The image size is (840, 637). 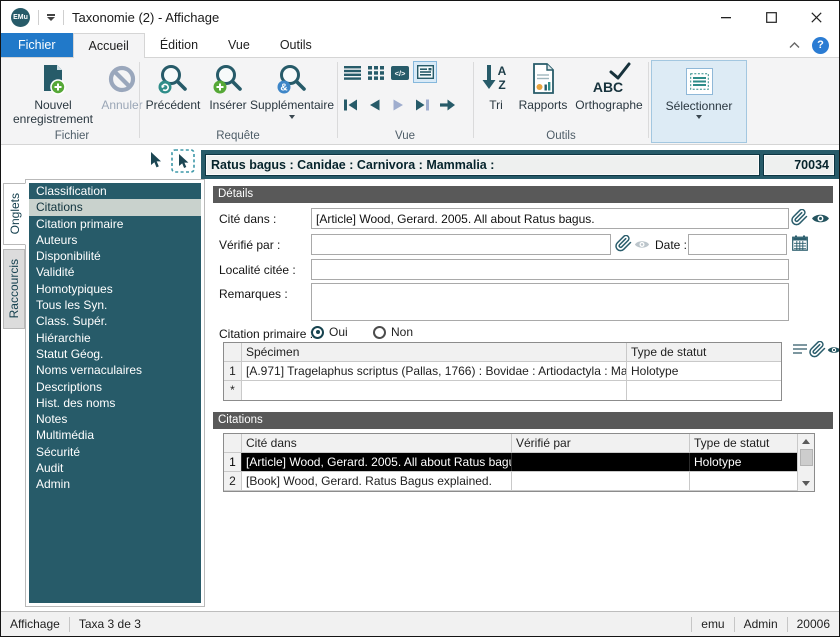 I want to click on row-lines-icon, so click(x=800, y=349).